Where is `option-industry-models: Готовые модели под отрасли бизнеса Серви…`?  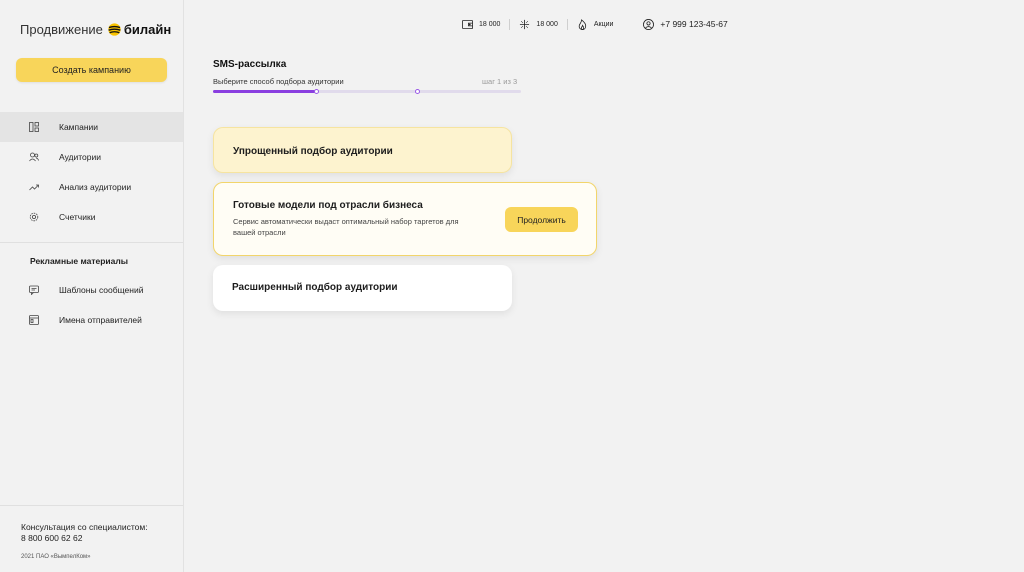 option-industry-models: Готовые модели под отрасли бизнеса Серви… is located at coordinates (405, 219).